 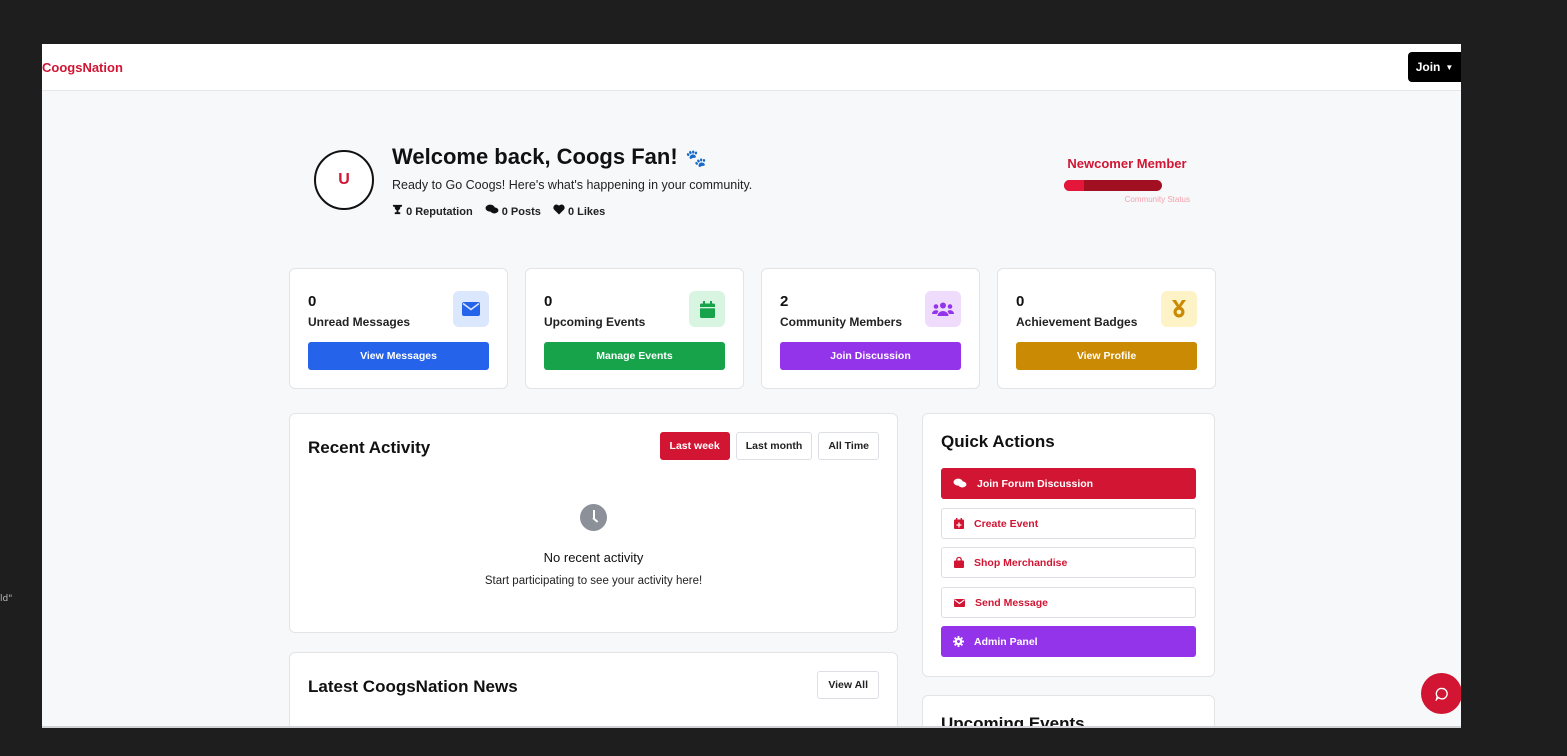 What do you see at coordinates (1006, 523) in the screenshot?
I see `action-label: Create Event` at bounding box center [1006, 523].